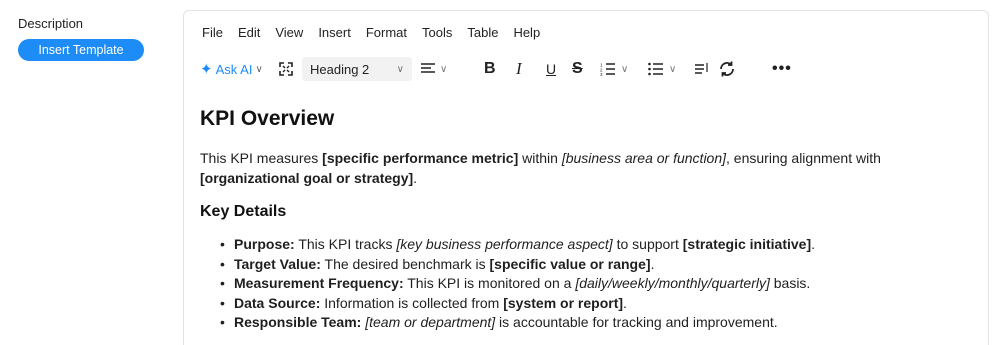  I want to click on item-italic: [key business performance aspect], so click(504, 244).